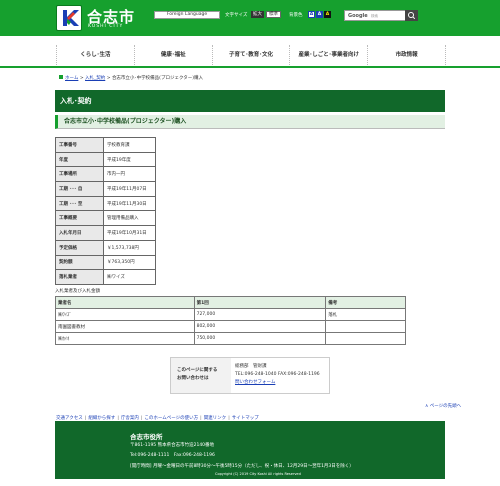 Image resolution: width=500 pixels, height=486 pixels. Describe the element at coordinates (71, 78) in the screenshot. I see `breadcrumb-home: ホーム` at that location.